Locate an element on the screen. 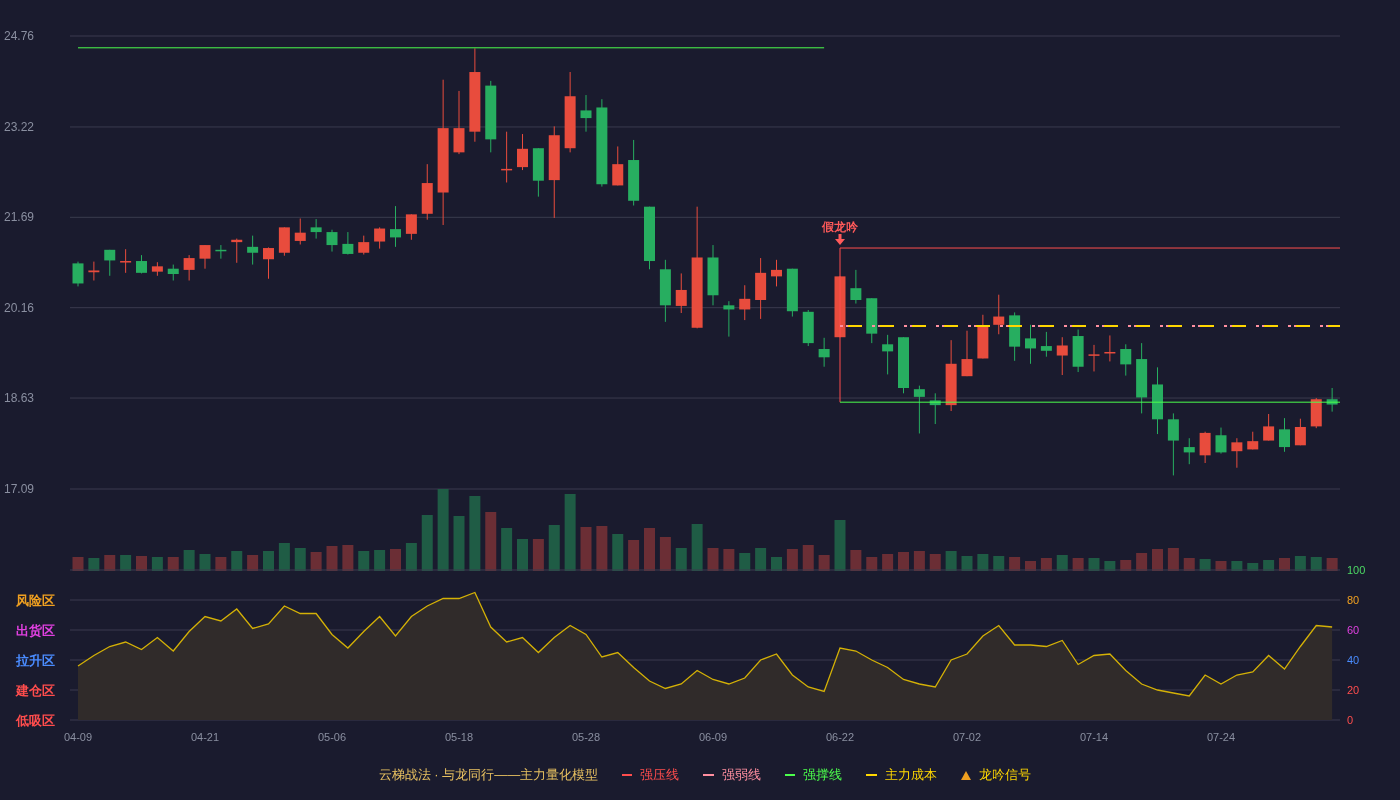 The height and width of the screenshot is (800, 1400). axis-label: 23.22 is located at coordinates (19, 126).